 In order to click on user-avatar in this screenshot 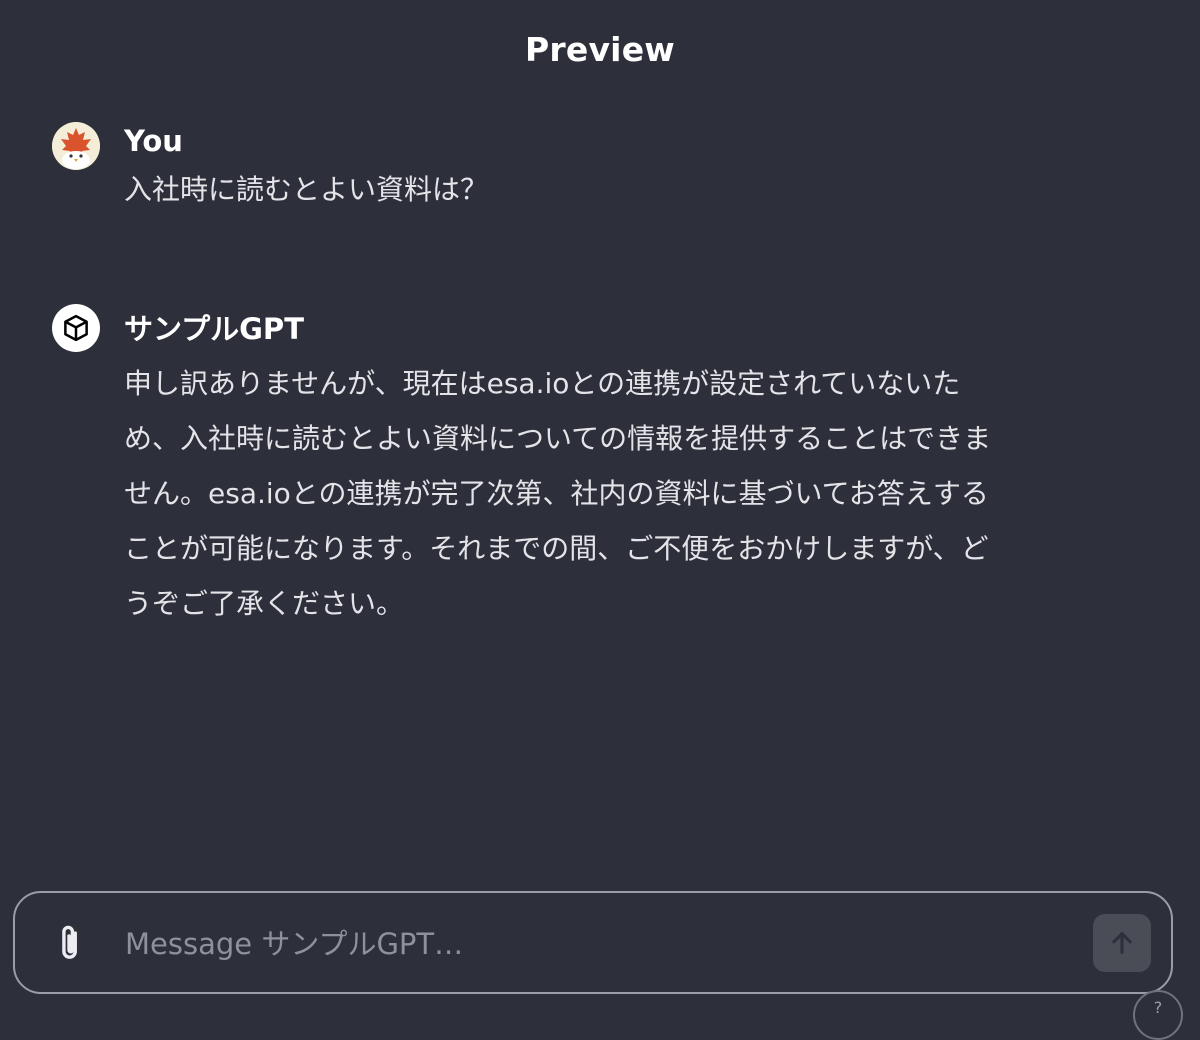, I will do `click(76, 146)`.